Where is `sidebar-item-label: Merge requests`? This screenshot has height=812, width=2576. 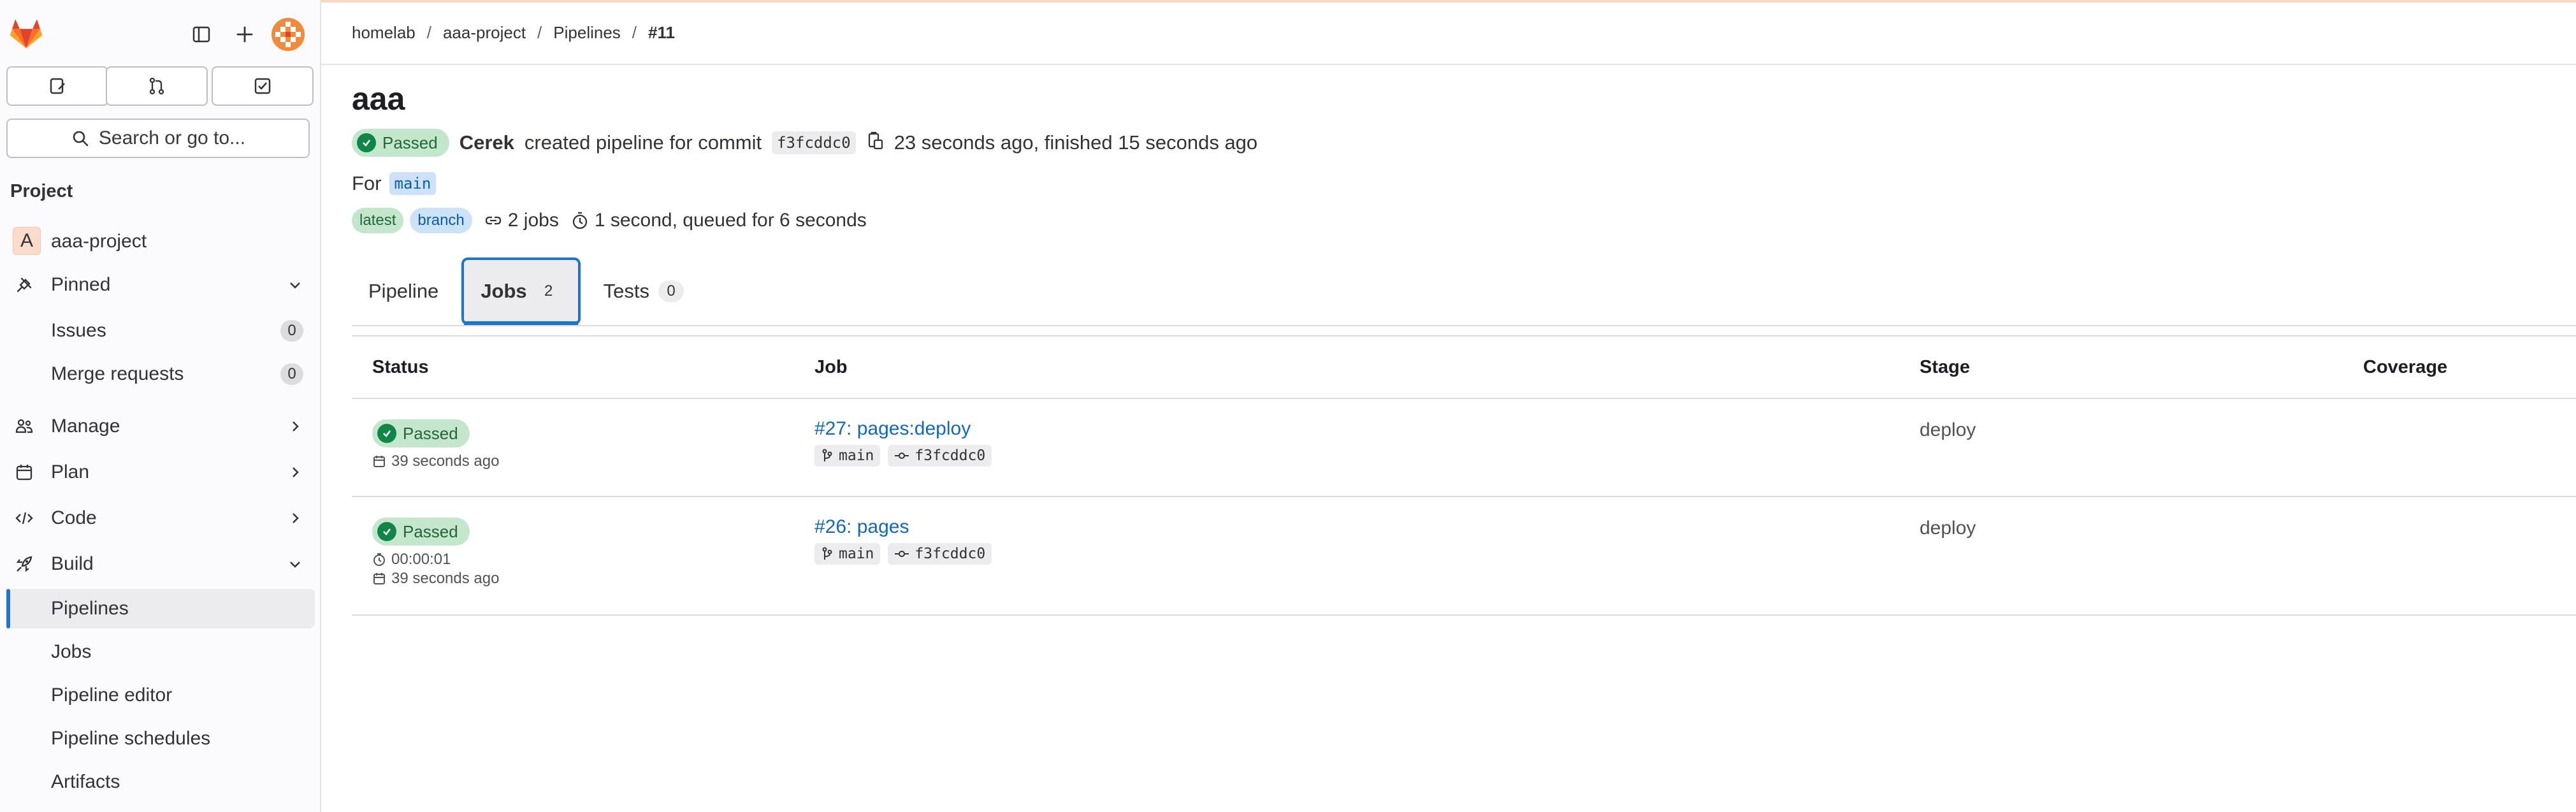
sidebar-item-label: Merge requests is located at coordinates (117, 373).